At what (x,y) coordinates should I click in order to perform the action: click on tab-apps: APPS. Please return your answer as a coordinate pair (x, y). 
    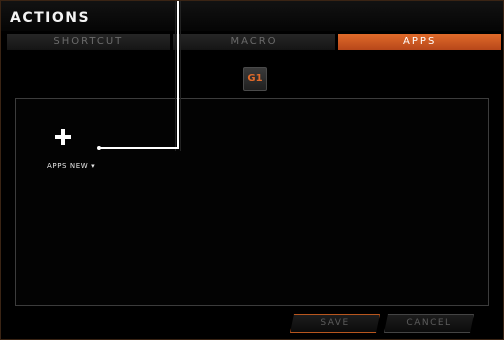
    Looking at the image, I should click on (420, 42).